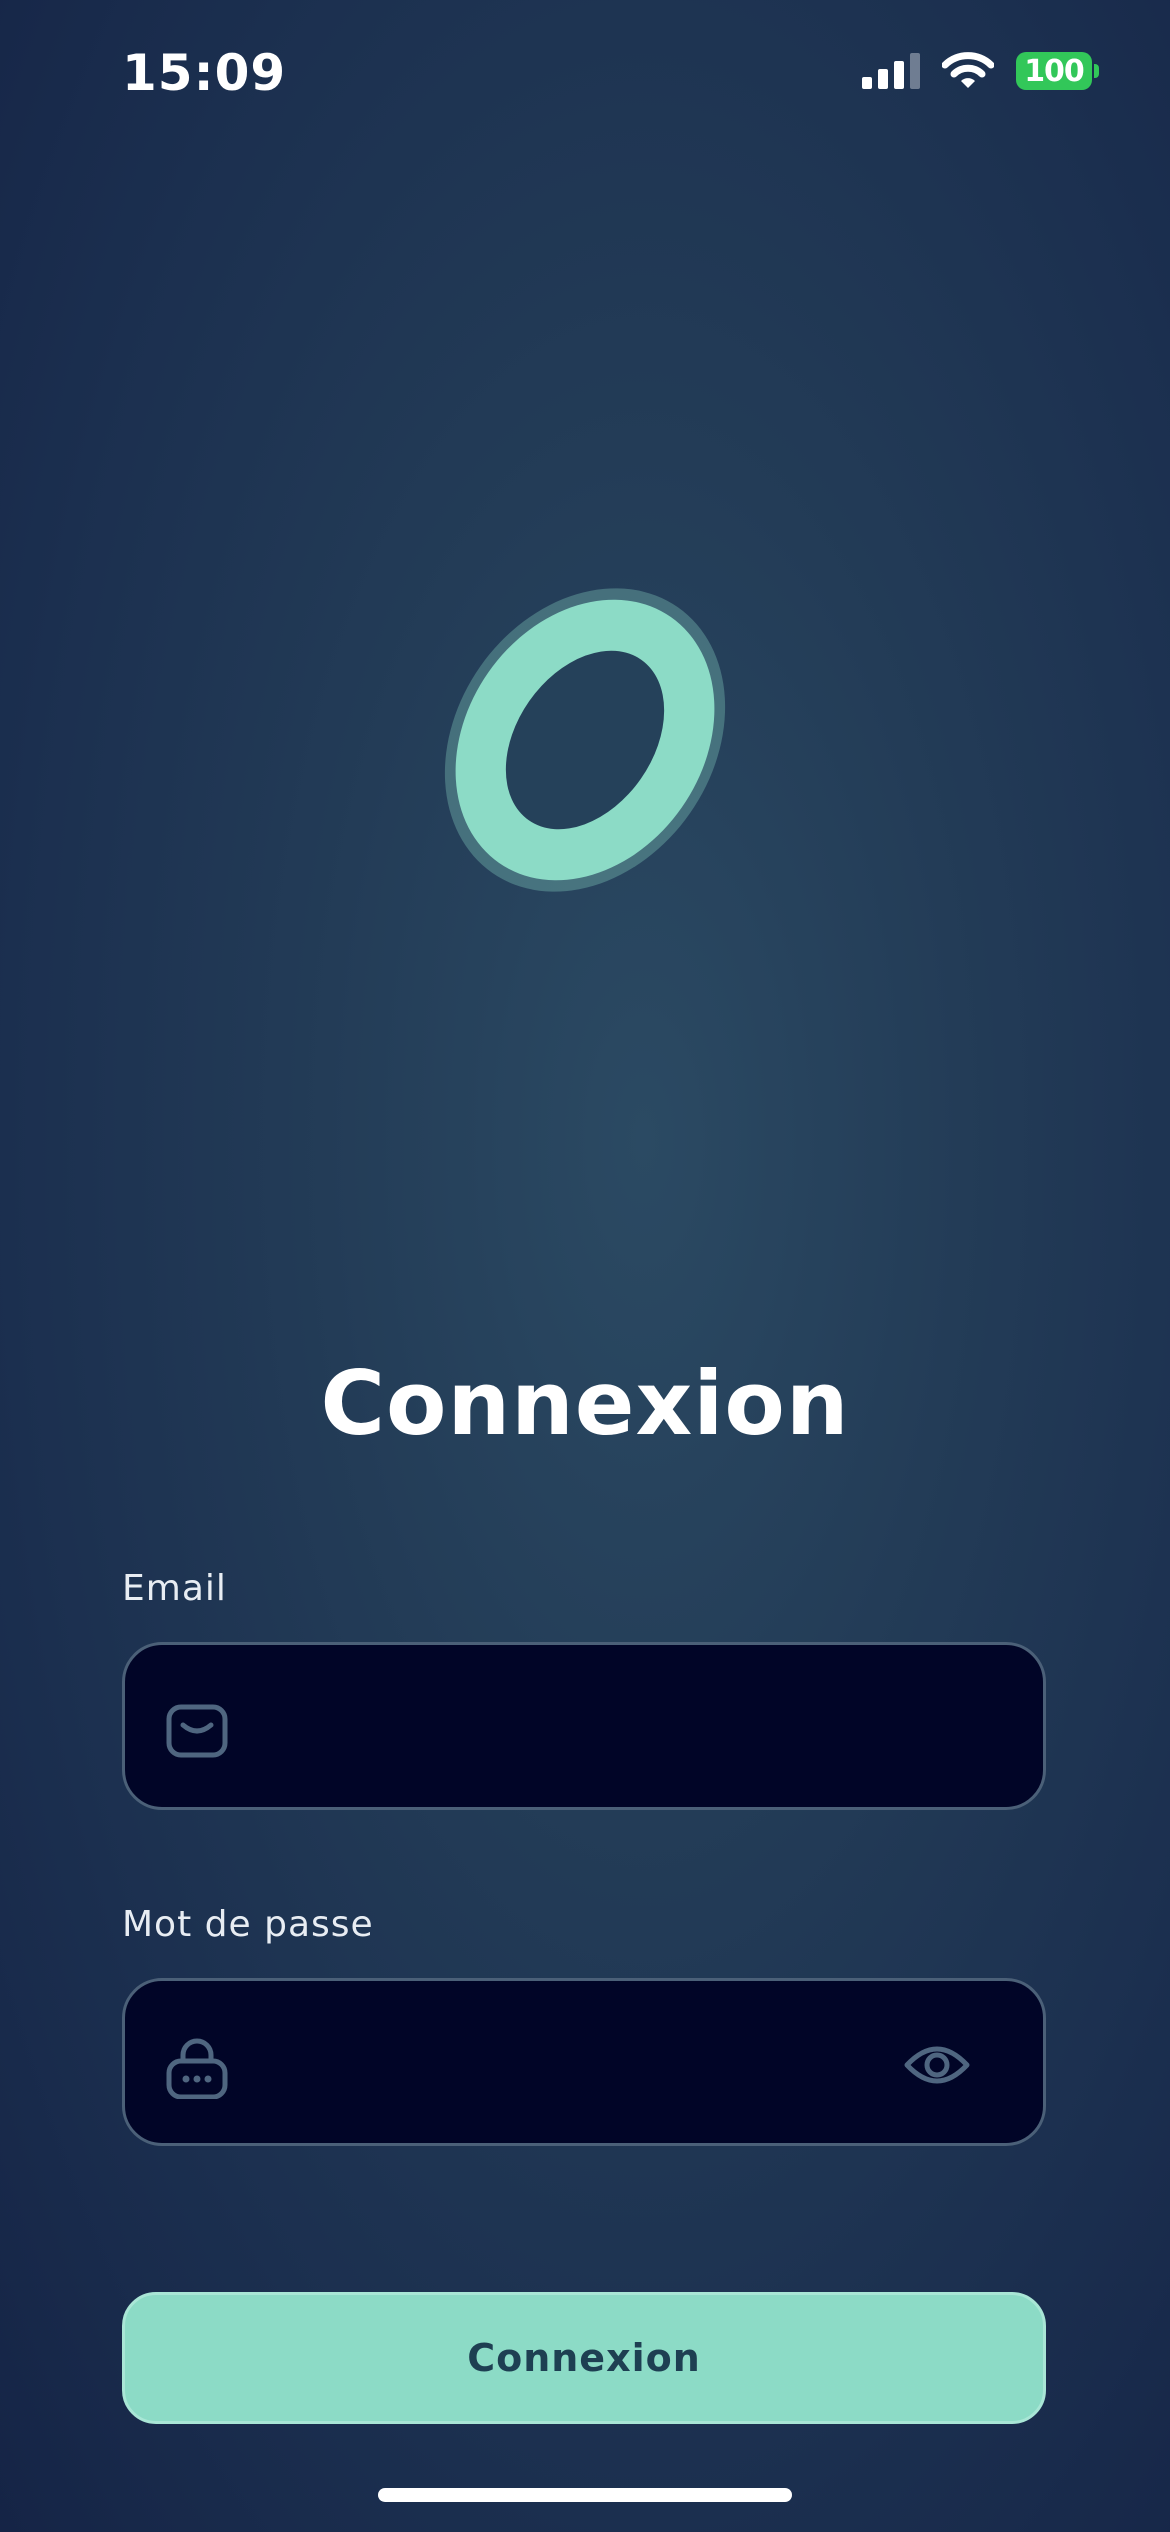 The width and height of the screenshot is (1170, 2532). I want to click on lock-icon, so click(197, 2068).